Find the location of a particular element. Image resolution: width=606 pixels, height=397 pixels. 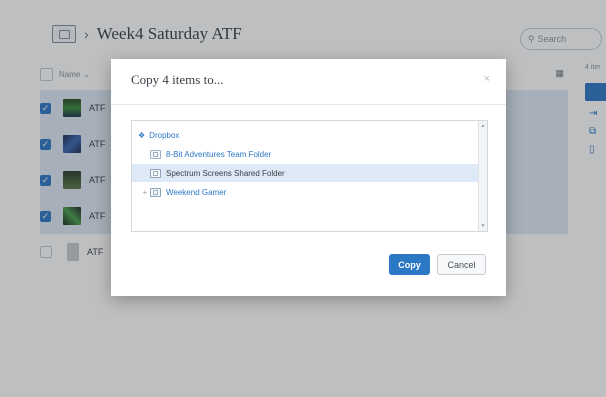

dropbox-icon: ❖ is located at coordinates (142, 135).